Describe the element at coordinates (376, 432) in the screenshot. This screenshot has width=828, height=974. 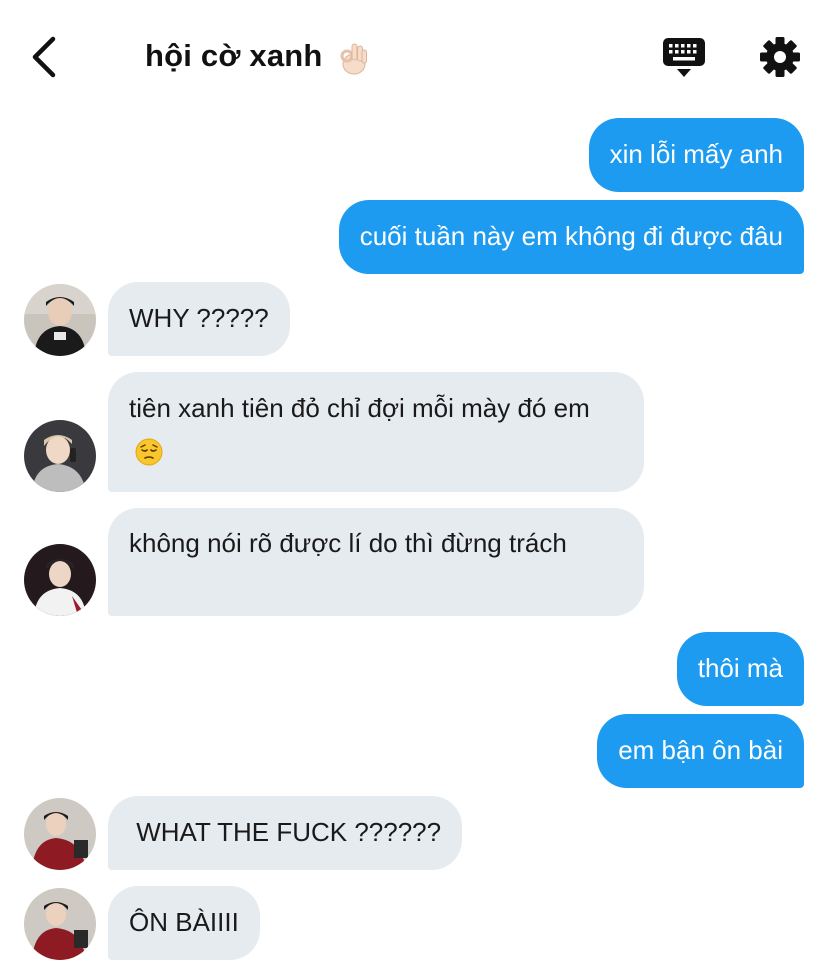
I see `message-bubble-incoming: tiên xanh tiên đỏ chỉ đợi mỗi mày đó em` at that location.